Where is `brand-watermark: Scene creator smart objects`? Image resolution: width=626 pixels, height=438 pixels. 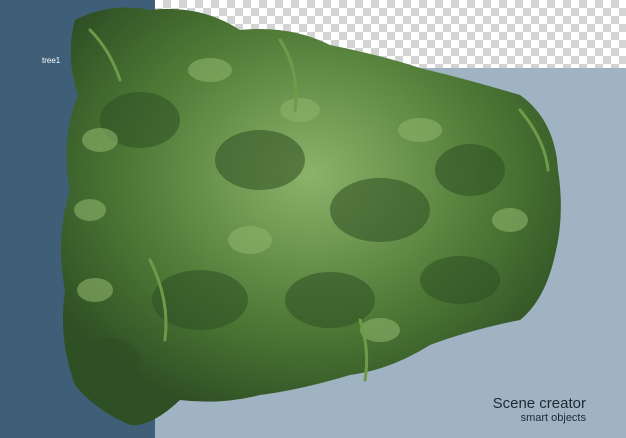 brand-watermark: Scene creator smart objects is located at coordinates (539, 409).